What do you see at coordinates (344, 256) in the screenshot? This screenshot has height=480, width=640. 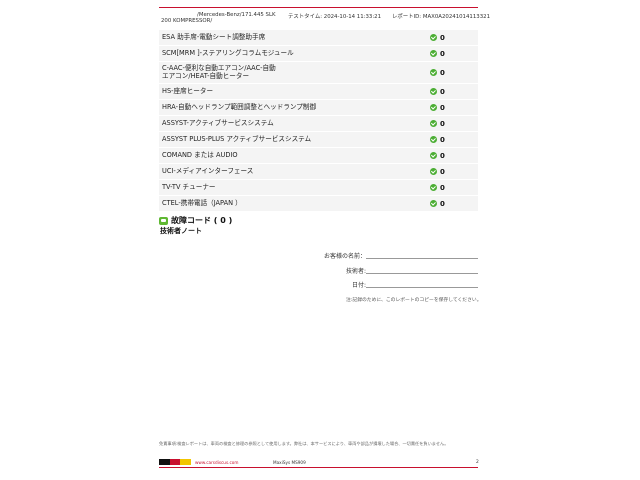 I see `customer-name-label: お客様の名前：` at bounding box center [344, 256].